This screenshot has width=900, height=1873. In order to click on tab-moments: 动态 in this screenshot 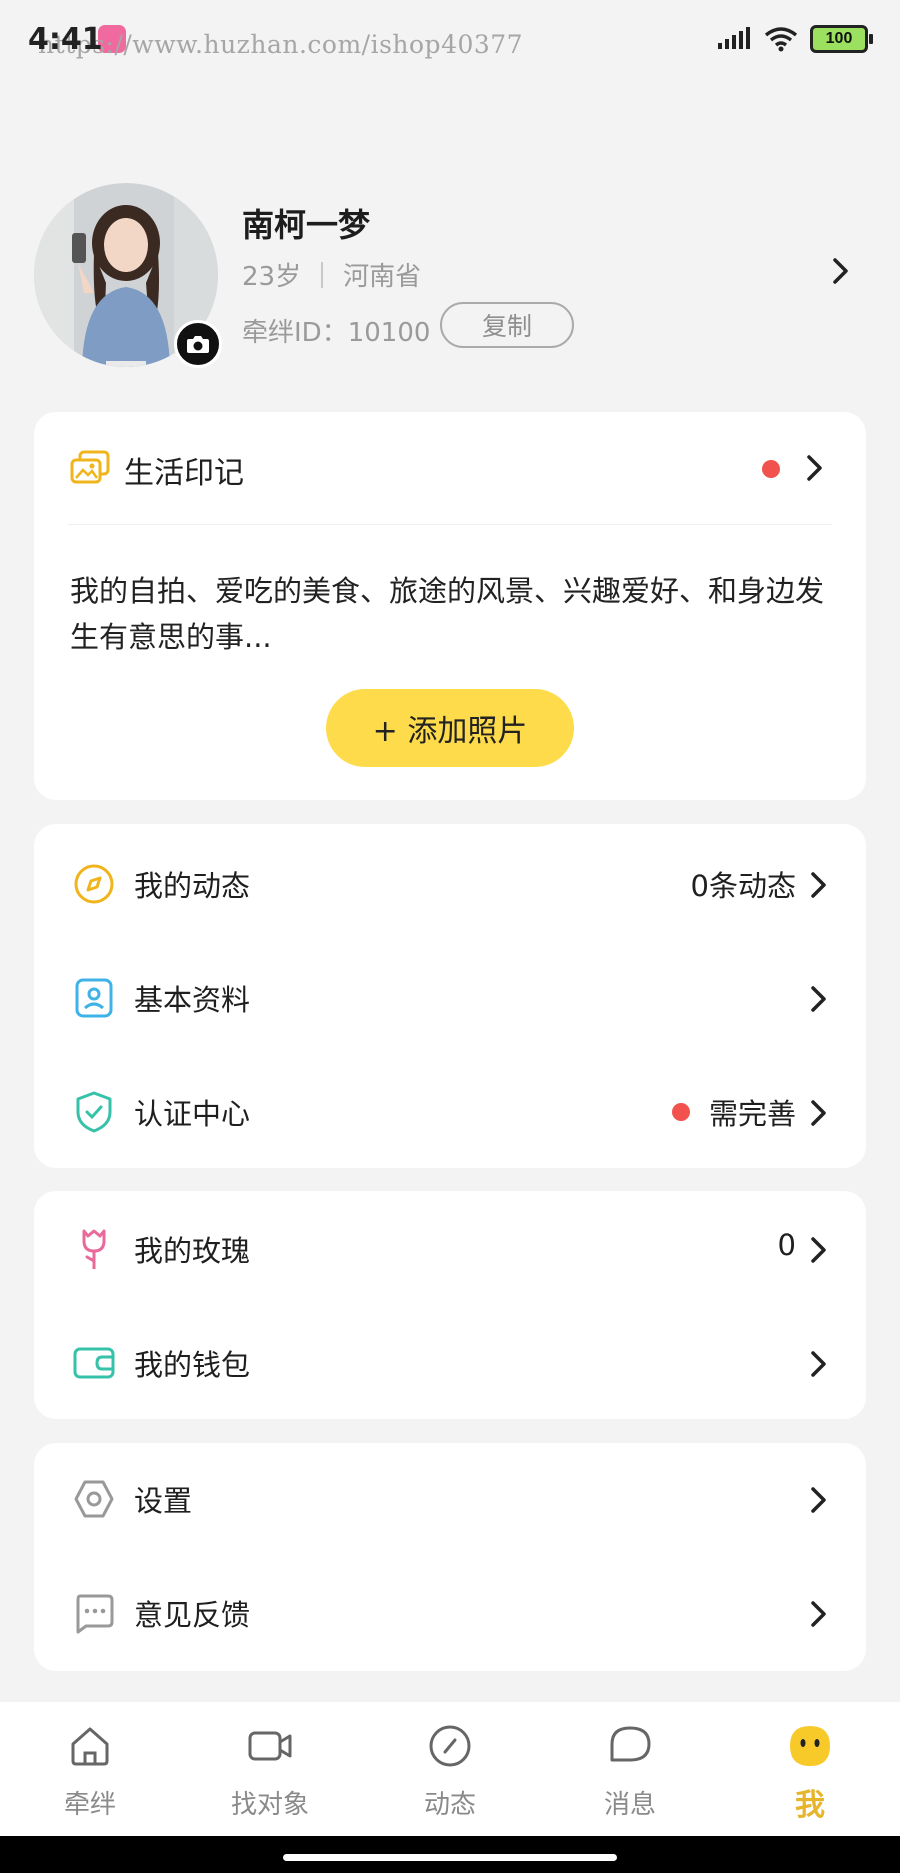, I will do `click(450, 1769)`.